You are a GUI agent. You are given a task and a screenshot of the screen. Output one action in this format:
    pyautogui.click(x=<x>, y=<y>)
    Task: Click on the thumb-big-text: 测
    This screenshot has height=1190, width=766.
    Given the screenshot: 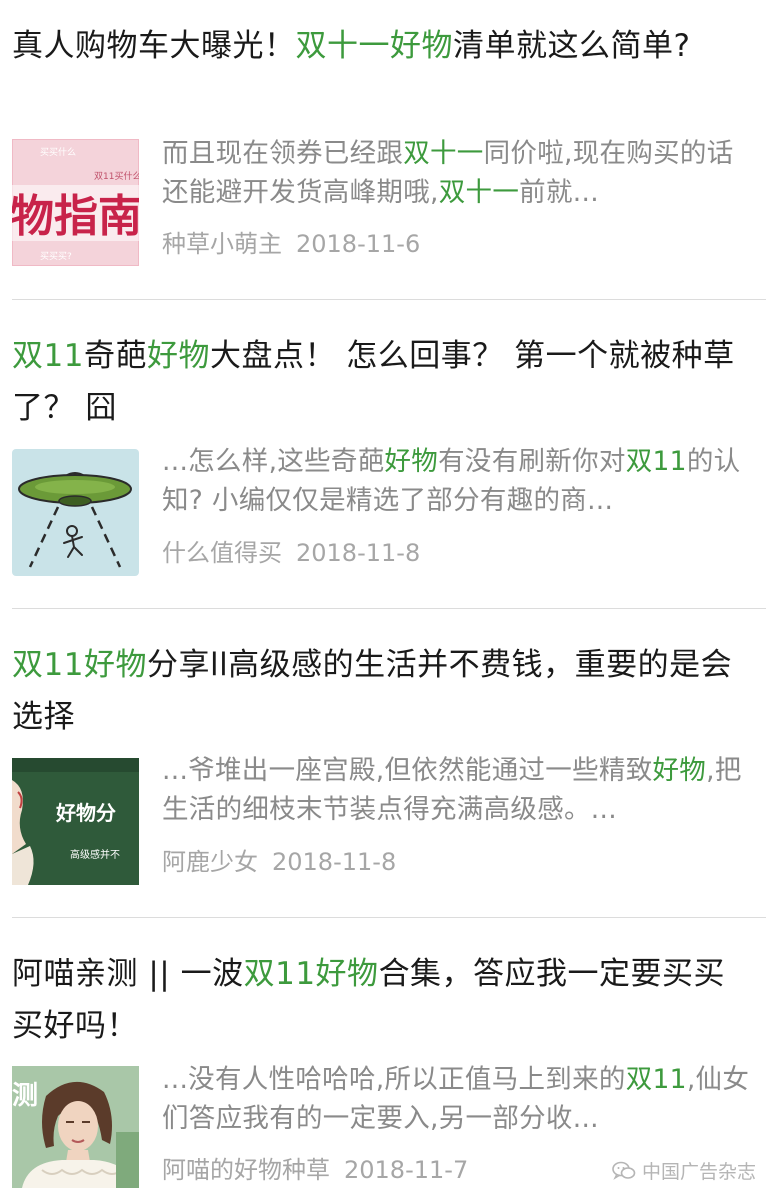 What is the action you would take?
    pyautogui.click(x=25, y=1096)
    